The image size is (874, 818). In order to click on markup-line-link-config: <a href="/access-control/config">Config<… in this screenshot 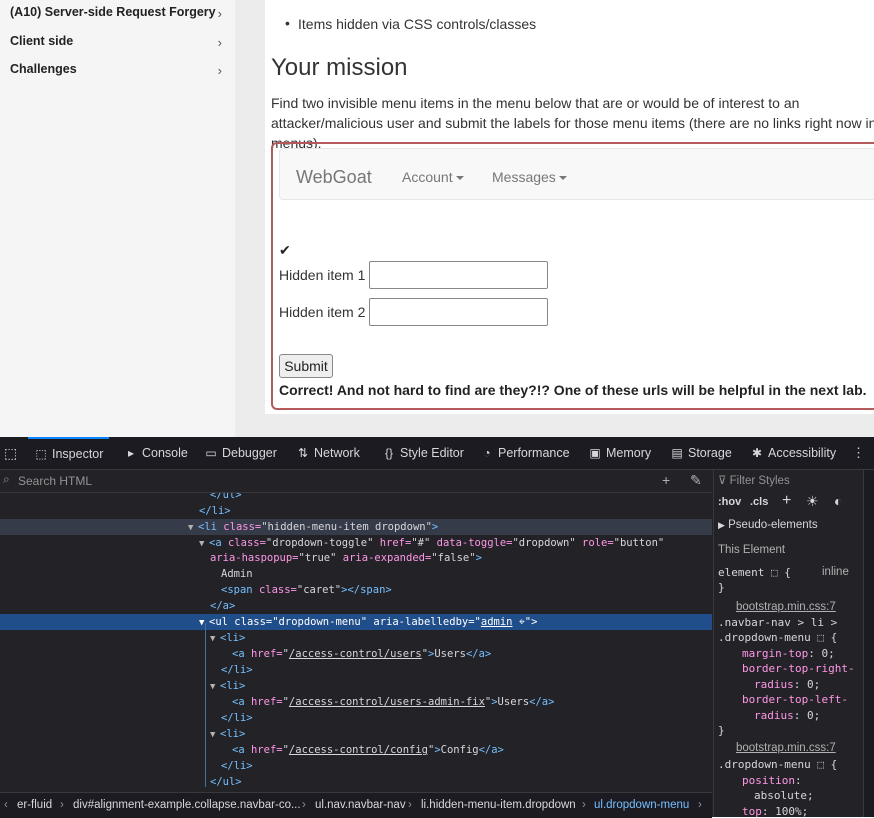, I will do `click(356, 750)`.